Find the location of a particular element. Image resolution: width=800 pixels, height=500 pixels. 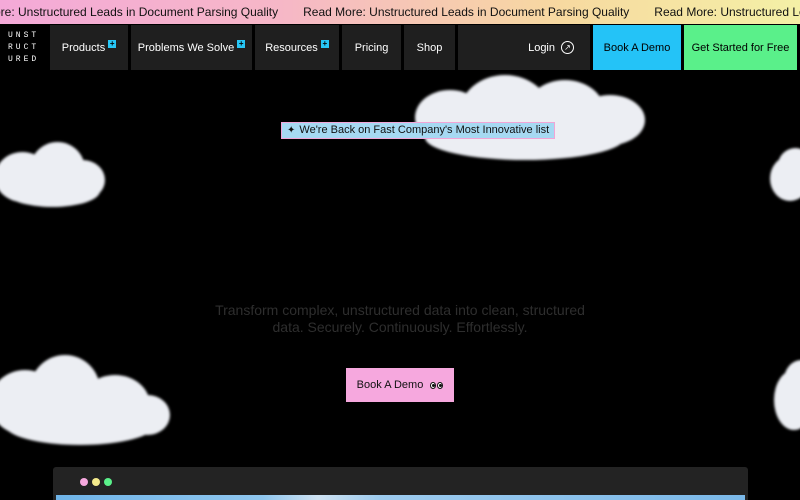

get-started-label: Get Started for Free is located at coordinates (740, 47).